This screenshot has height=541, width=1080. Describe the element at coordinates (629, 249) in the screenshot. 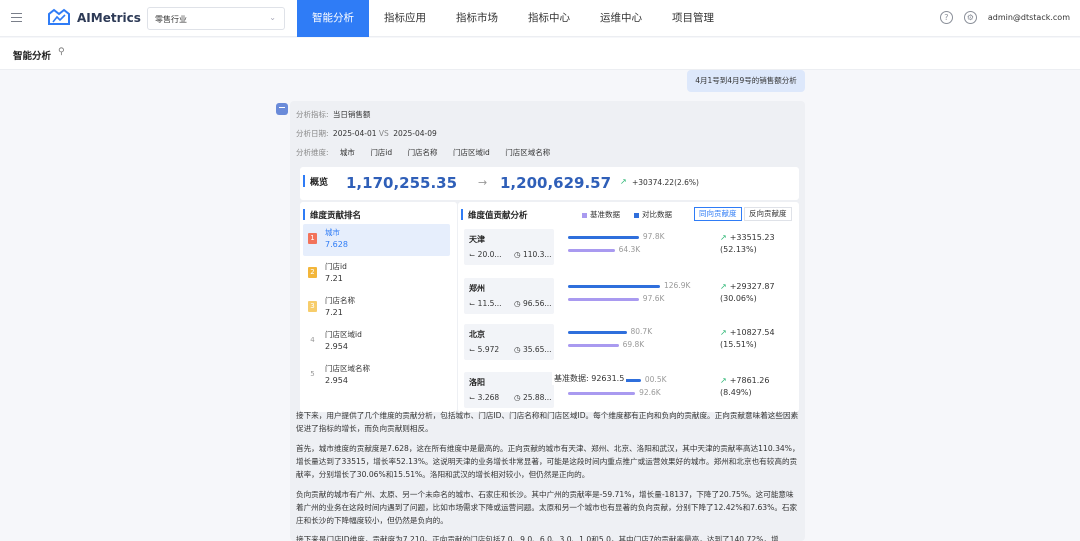

I see `base-bar-label: 64.3K` at that location.